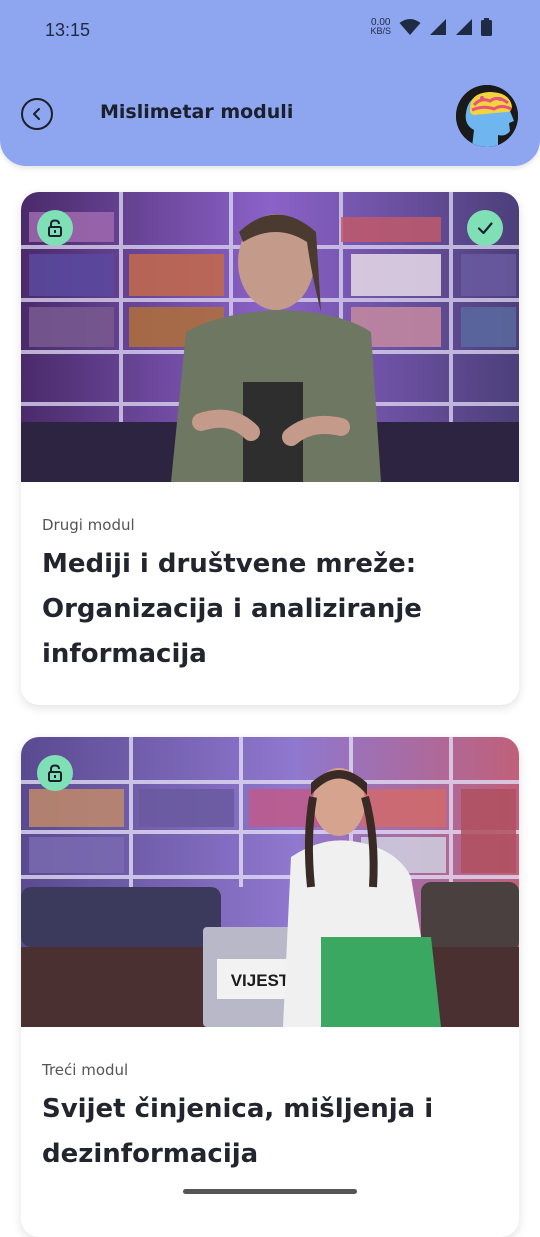 The width and height of the screenshot is (540, 1237). I want to click on home-indicator, so click(270, 1191).